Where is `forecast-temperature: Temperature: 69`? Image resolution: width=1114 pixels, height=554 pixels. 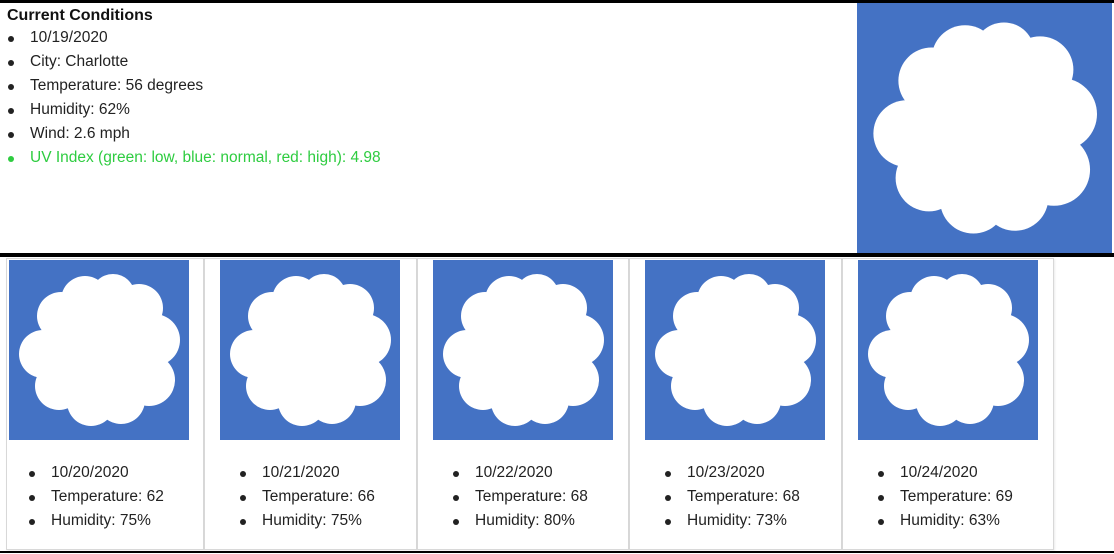
forecast-temperature: Temperature: 69 is located at coordinates (945, 497).